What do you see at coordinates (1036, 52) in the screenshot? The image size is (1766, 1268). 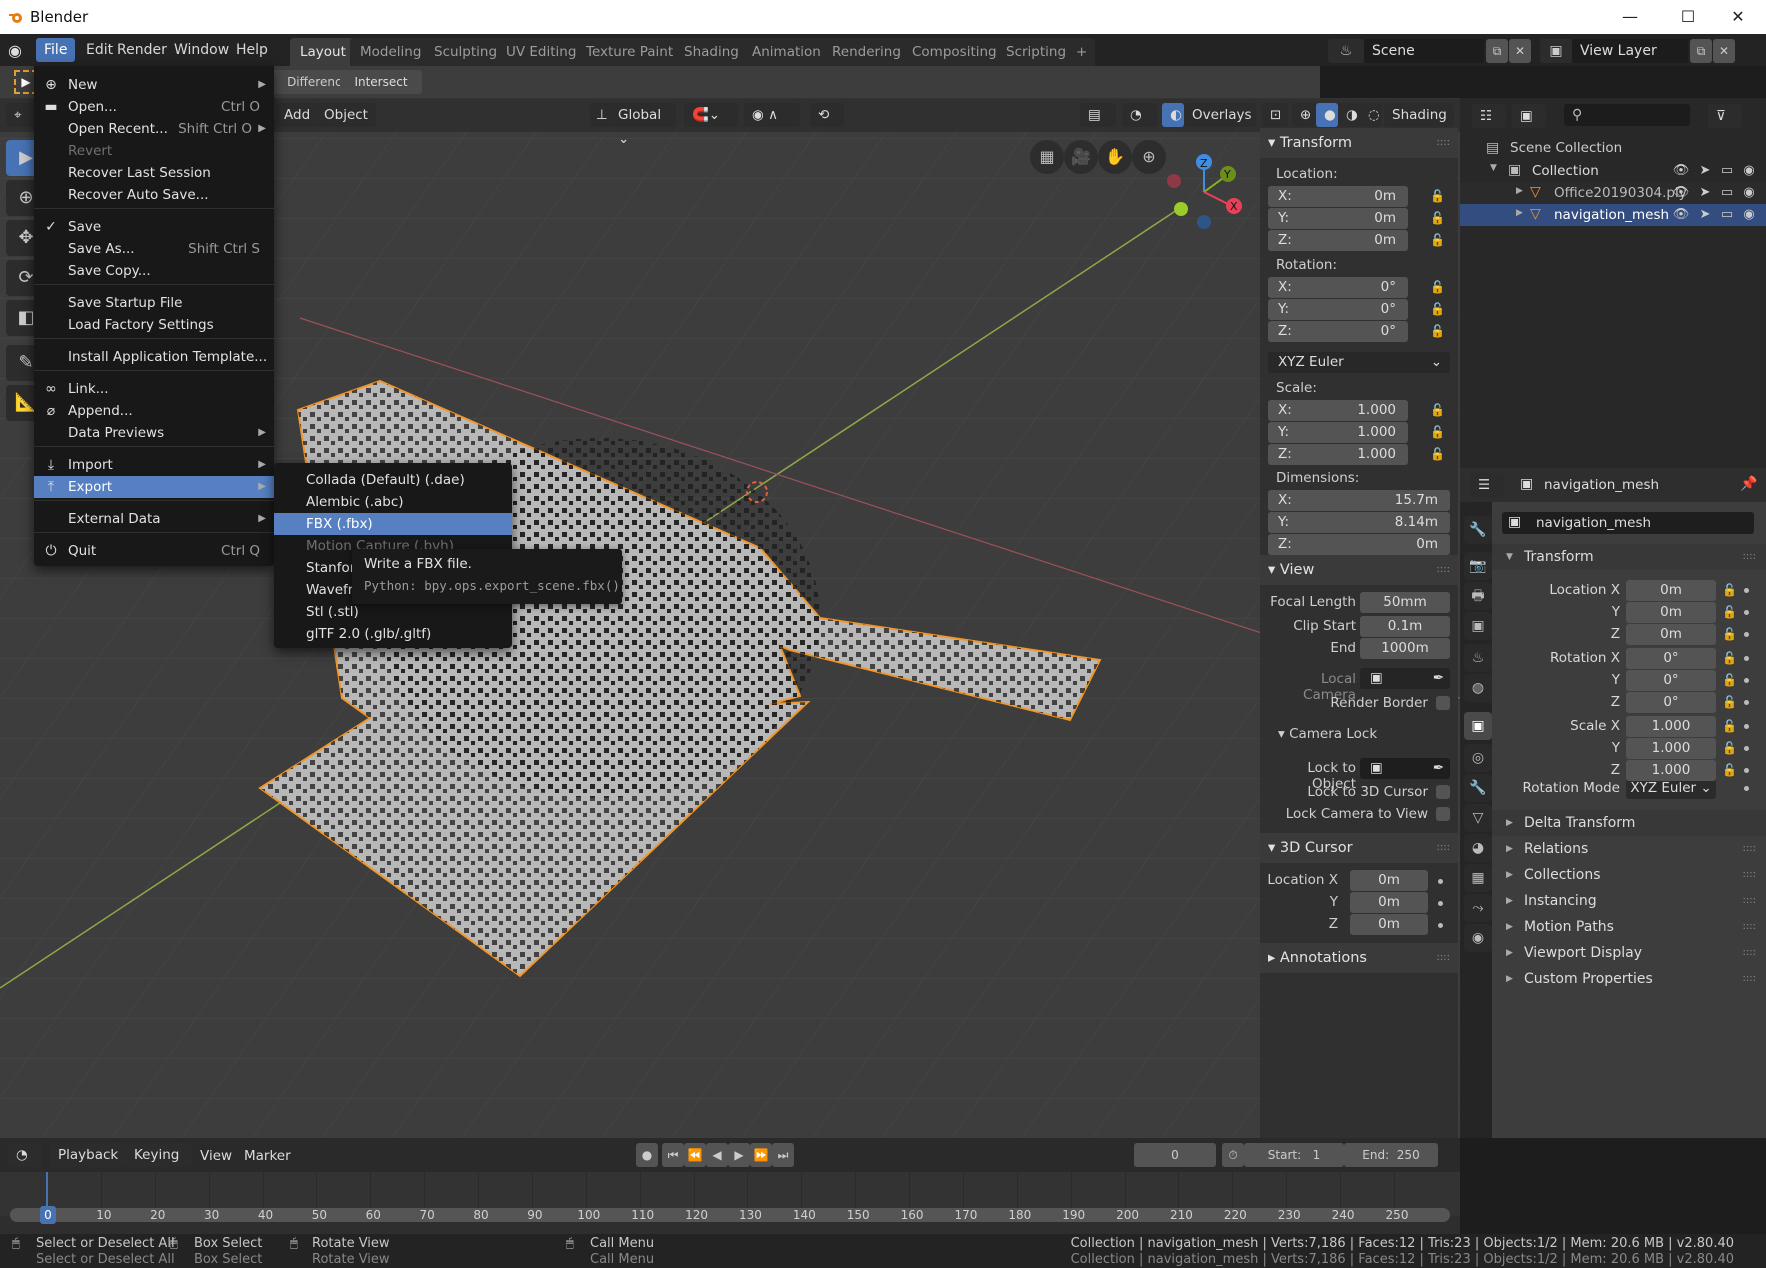 I see `tab-scripting: Scripting` at bounding box center [1036, 52].